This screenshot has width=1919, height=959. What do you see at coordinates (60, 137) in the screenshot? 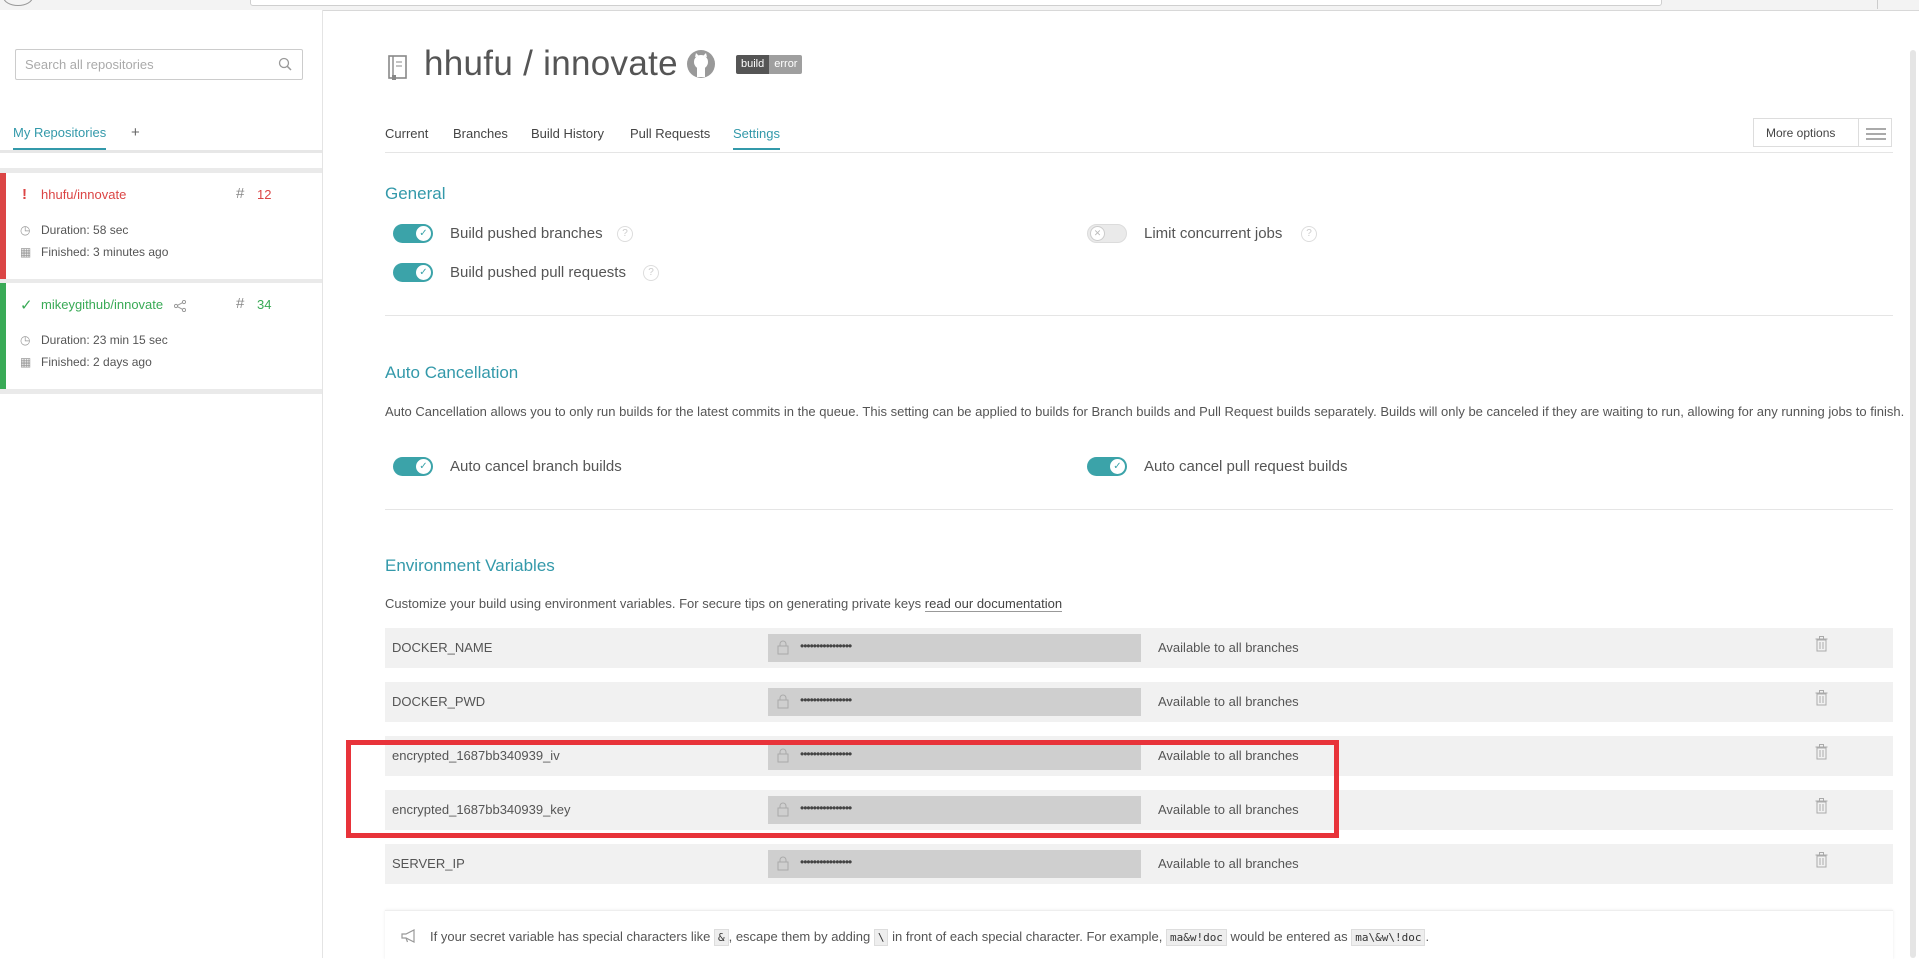
I see `tab-my-repositories: My Repositories` at bounding box center [60, 137].